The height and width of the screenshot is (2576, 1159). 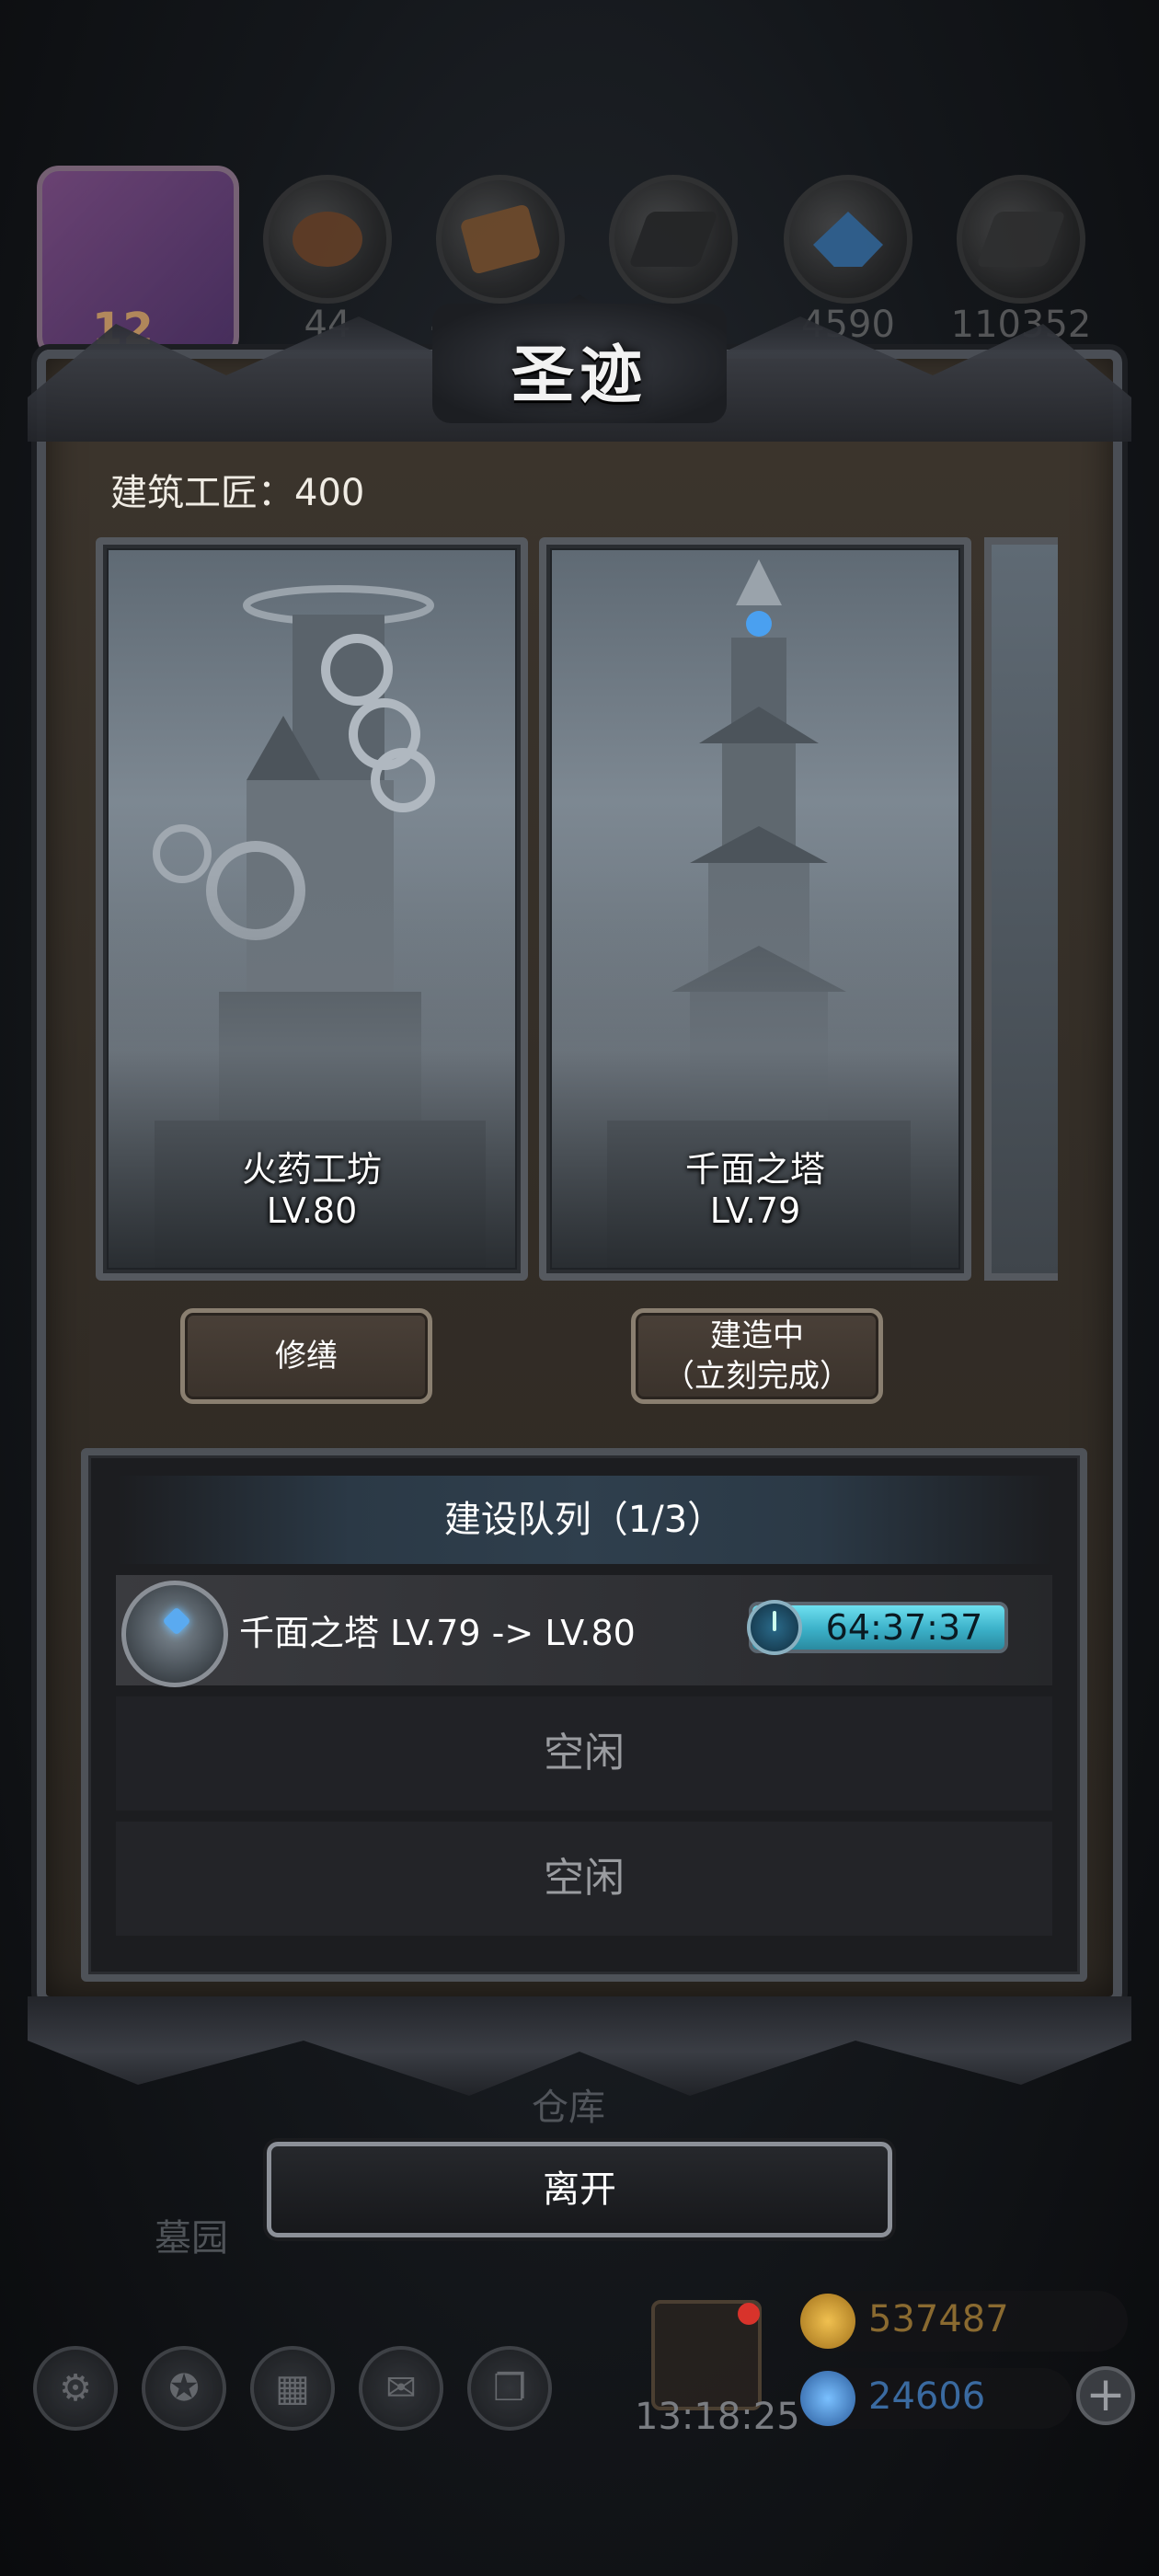 I want to click on gem-counter: 24606, so click(x=935, y=2398).